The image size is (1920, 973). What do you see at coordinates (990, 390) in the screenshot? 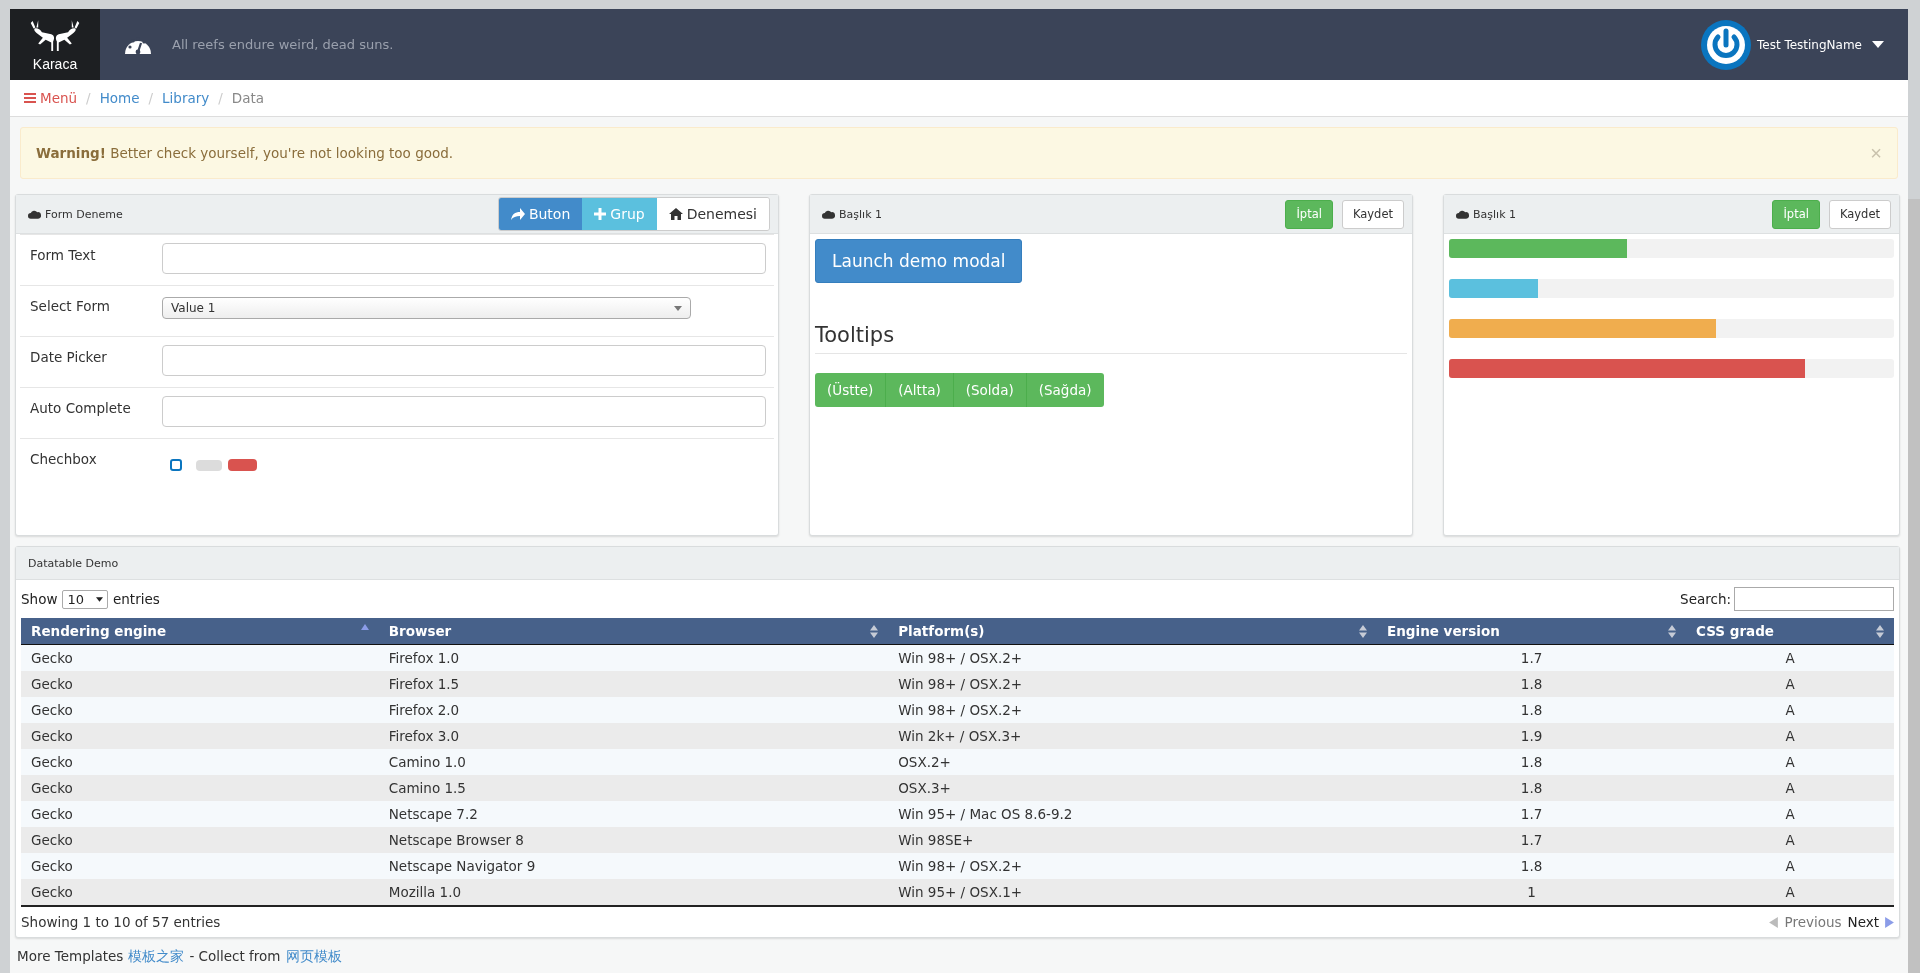
I see `tooltip-button: (Solda)` at bounding box center [990, 390].